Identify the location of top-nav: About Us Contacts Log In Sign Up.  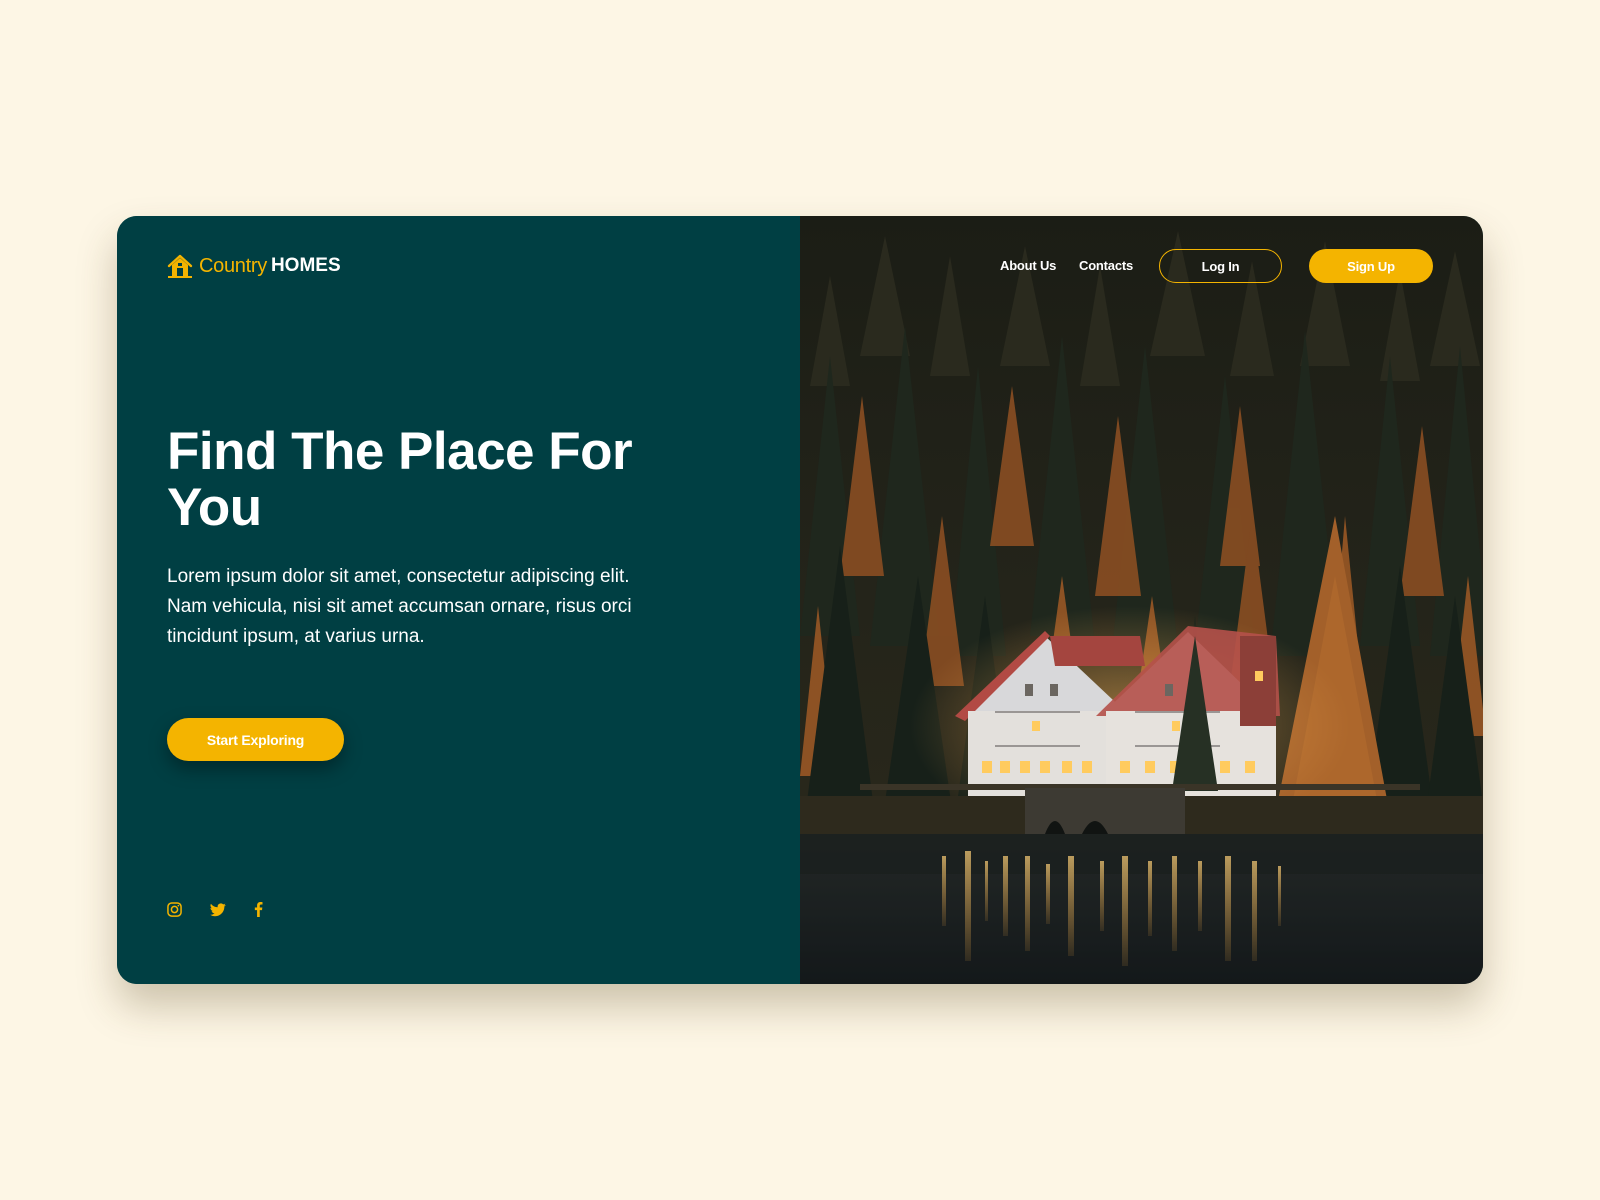
(1116, 266).